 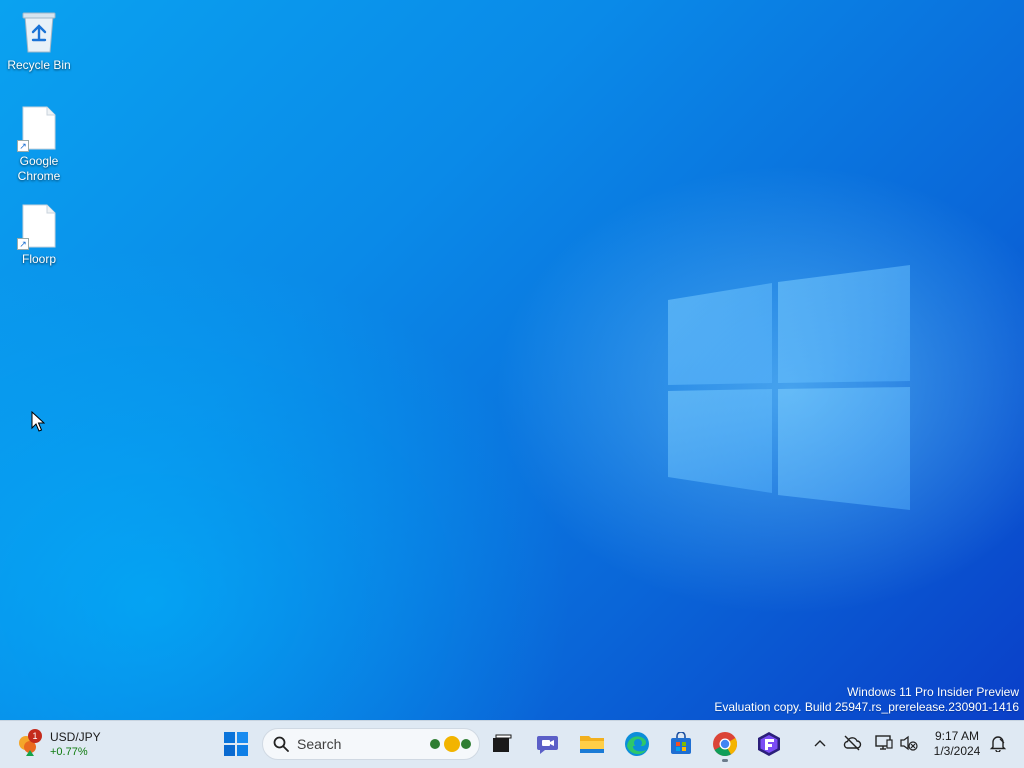 I want to click on store-icon, so click(x=681, y=743).